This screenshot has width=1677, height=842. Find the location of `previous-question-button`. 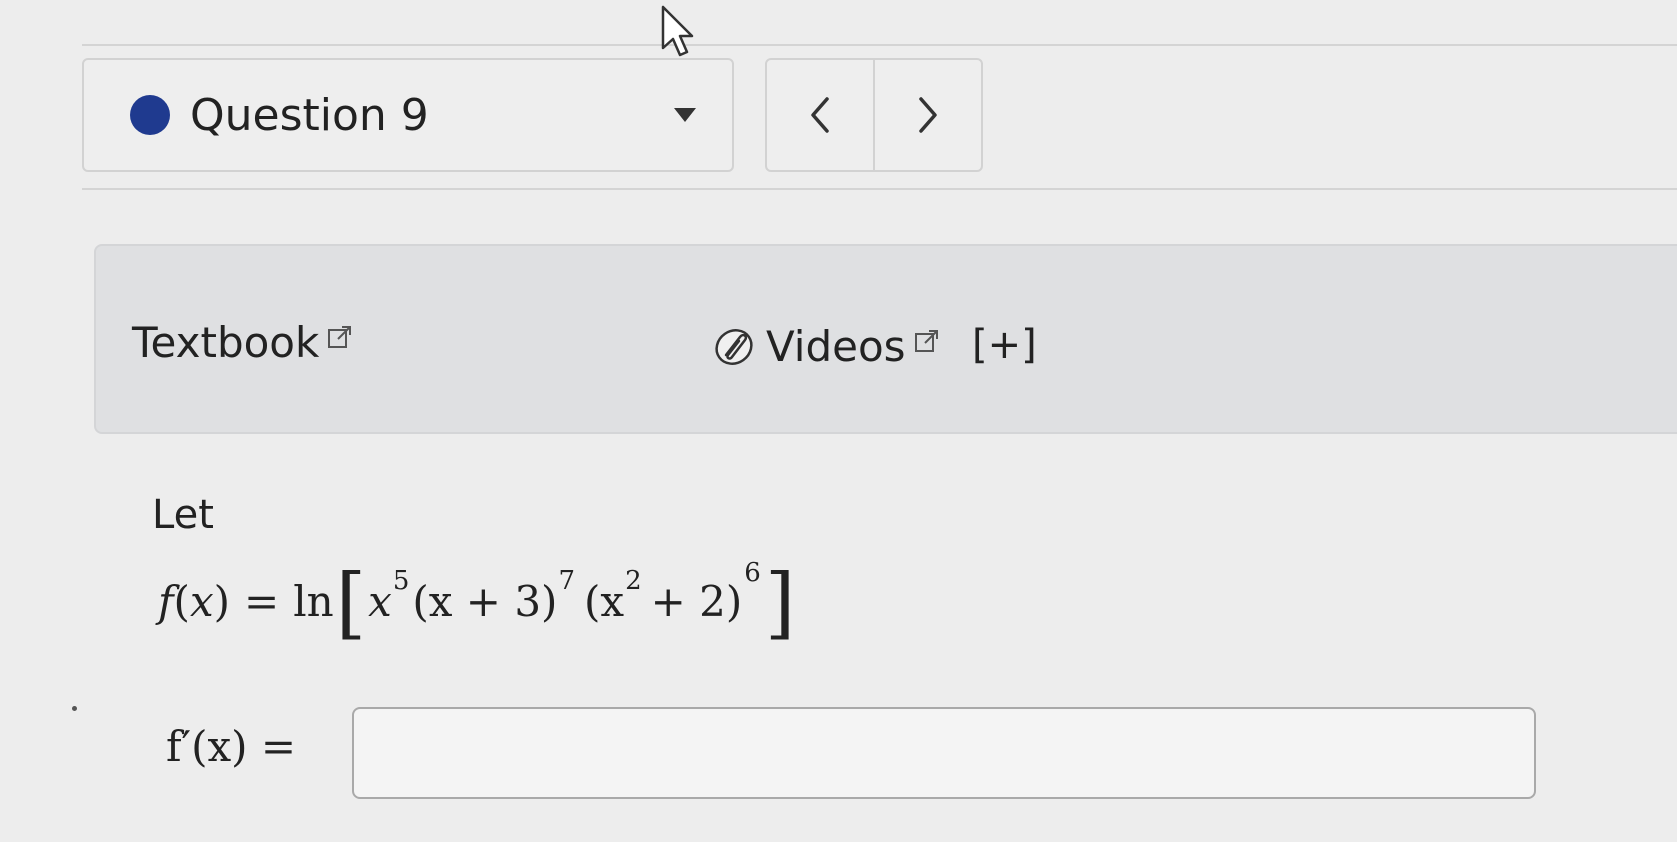

previous-question-button is located at coordinates (820, 115).